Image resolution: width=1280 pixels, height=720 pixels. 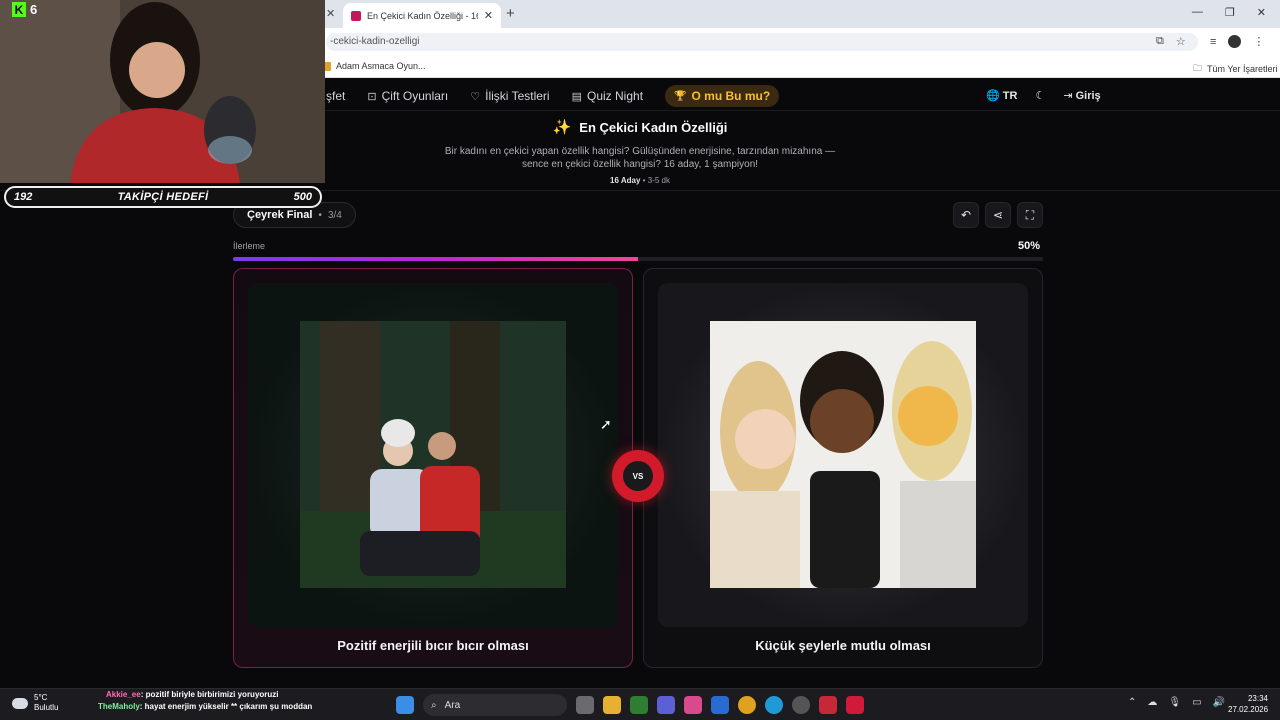 I want to click on onedrive-icon: ☁, so click(x=1152, y=702).